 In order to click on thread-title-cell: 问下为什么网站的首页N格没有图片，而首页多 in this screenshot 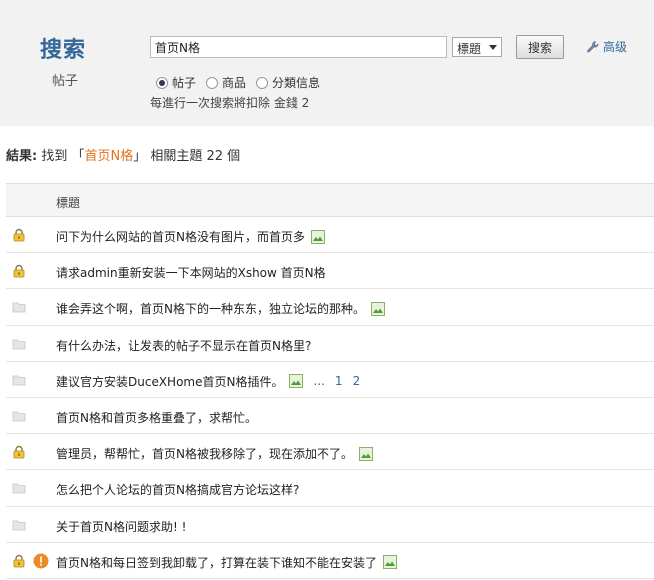, I will do `click(190, 236)`.